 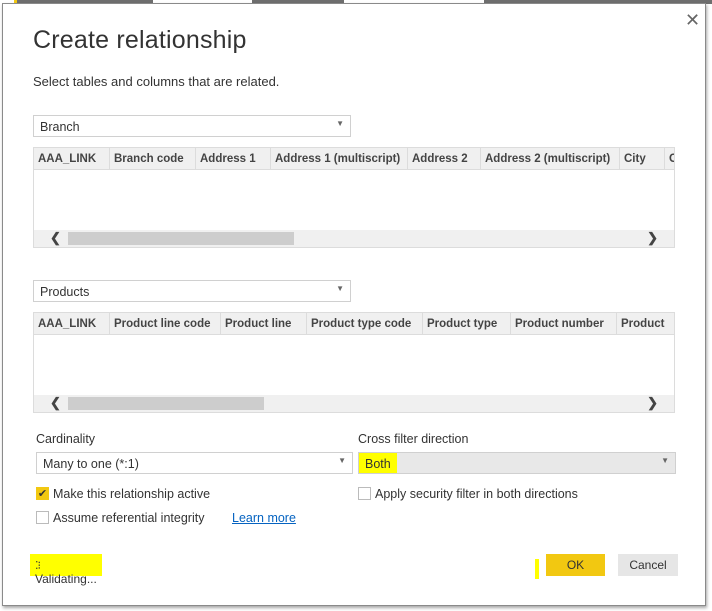 What do you see at coordinates (165, 324) in the screenshot?
I see `column-header: Product line code` at bounding box center [165, 324].